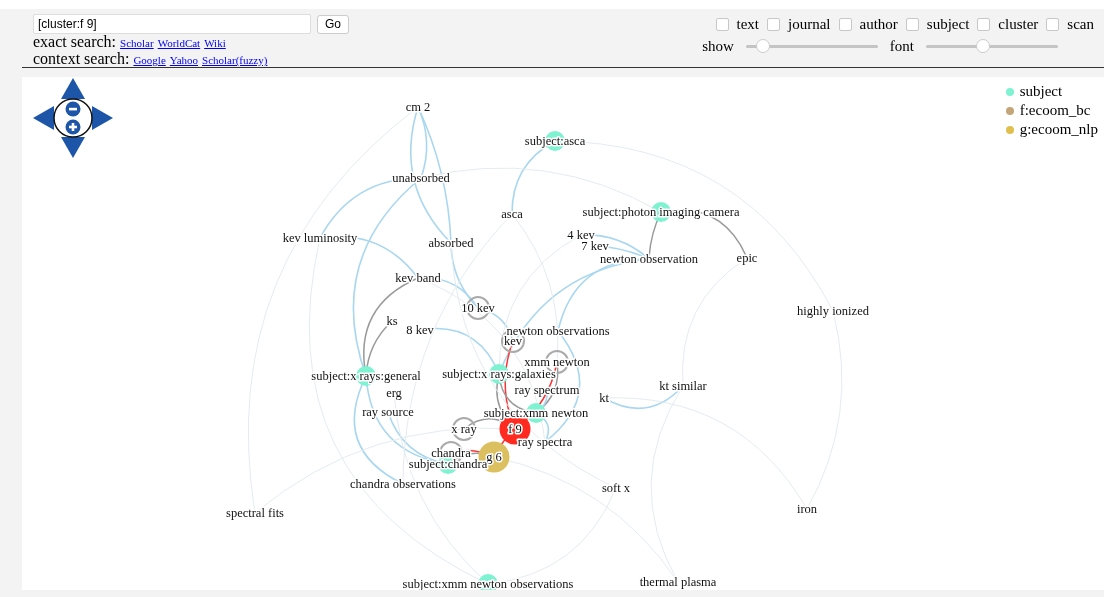 Image resolution: width=1104 pixels, height=597 pixels. I want to click on checkbox-label: cluster, so click(1018, 24).